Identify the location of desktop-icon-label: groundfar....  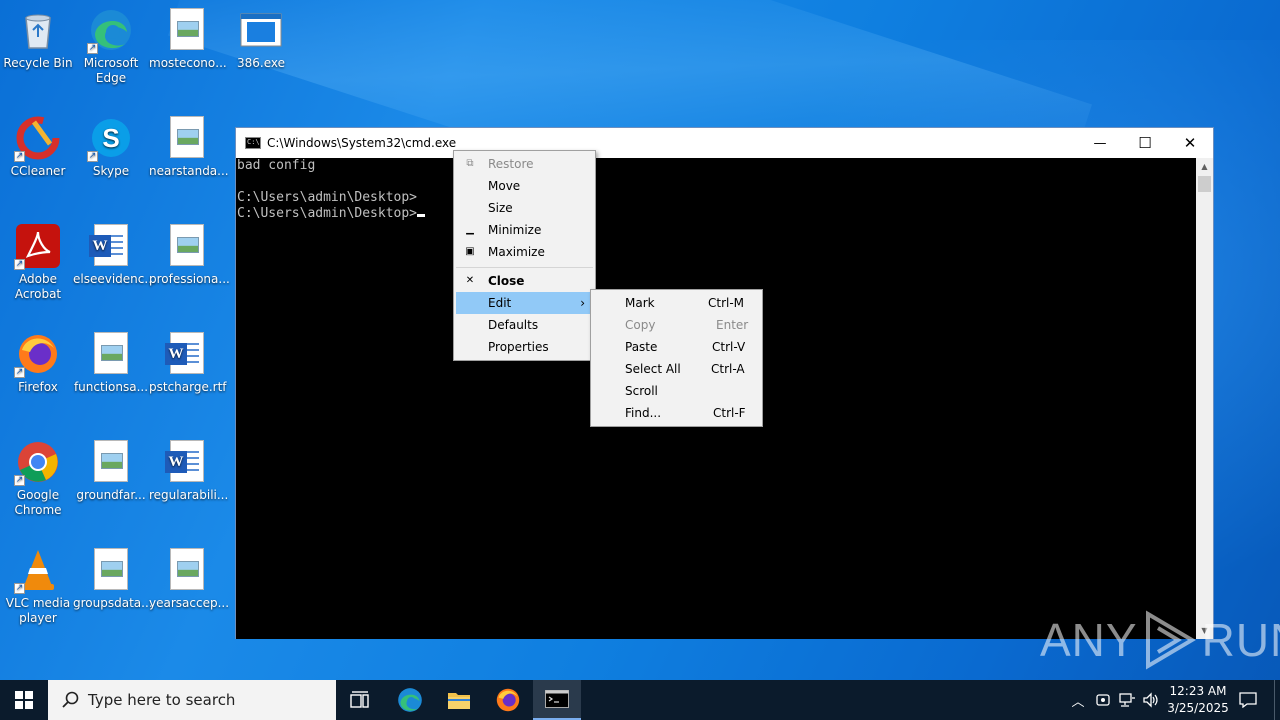
(111, 495).